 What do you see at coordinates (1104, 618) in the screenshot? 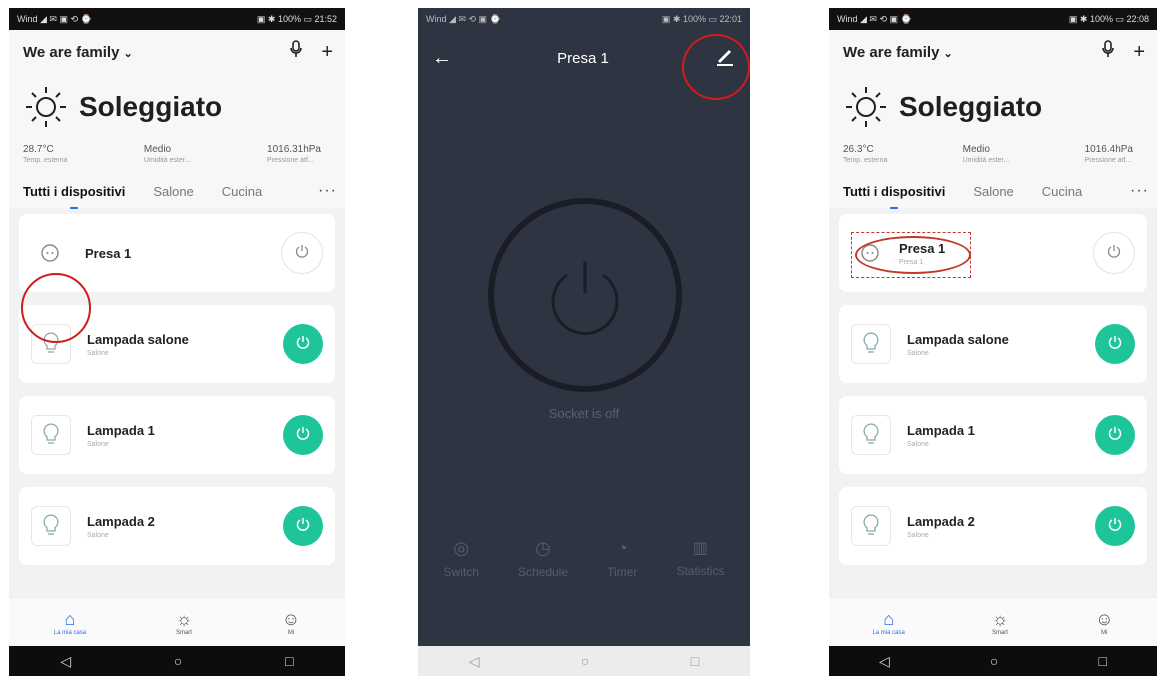
I see `user-icon: ☺` at bounding box center [1104, 618].